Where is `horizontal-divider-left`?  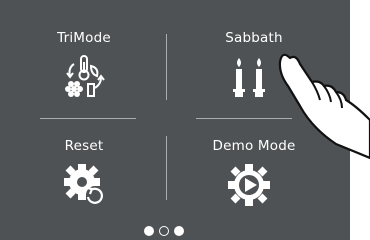
horizontal-divider-left is located at coordinates (88, 118).